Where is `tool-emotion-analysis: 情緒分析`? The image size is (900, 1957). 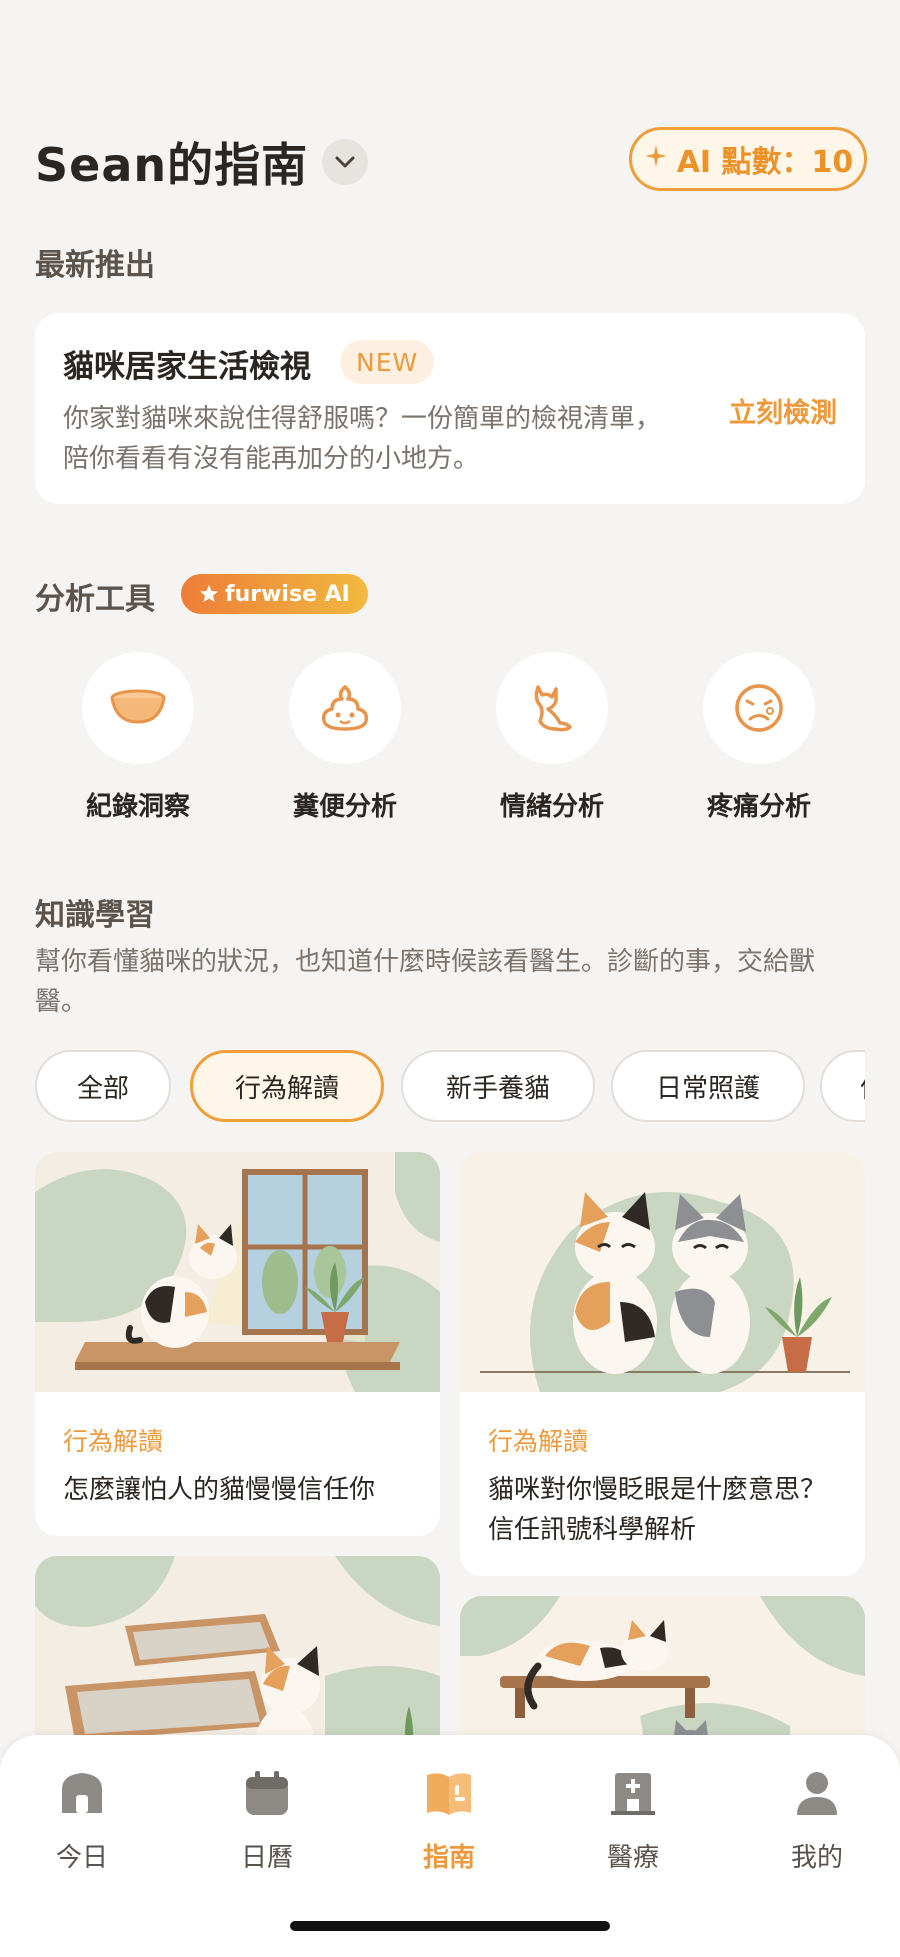
tool-emotion-analysis: 情緒分析 is located at coordinates (552, 737).